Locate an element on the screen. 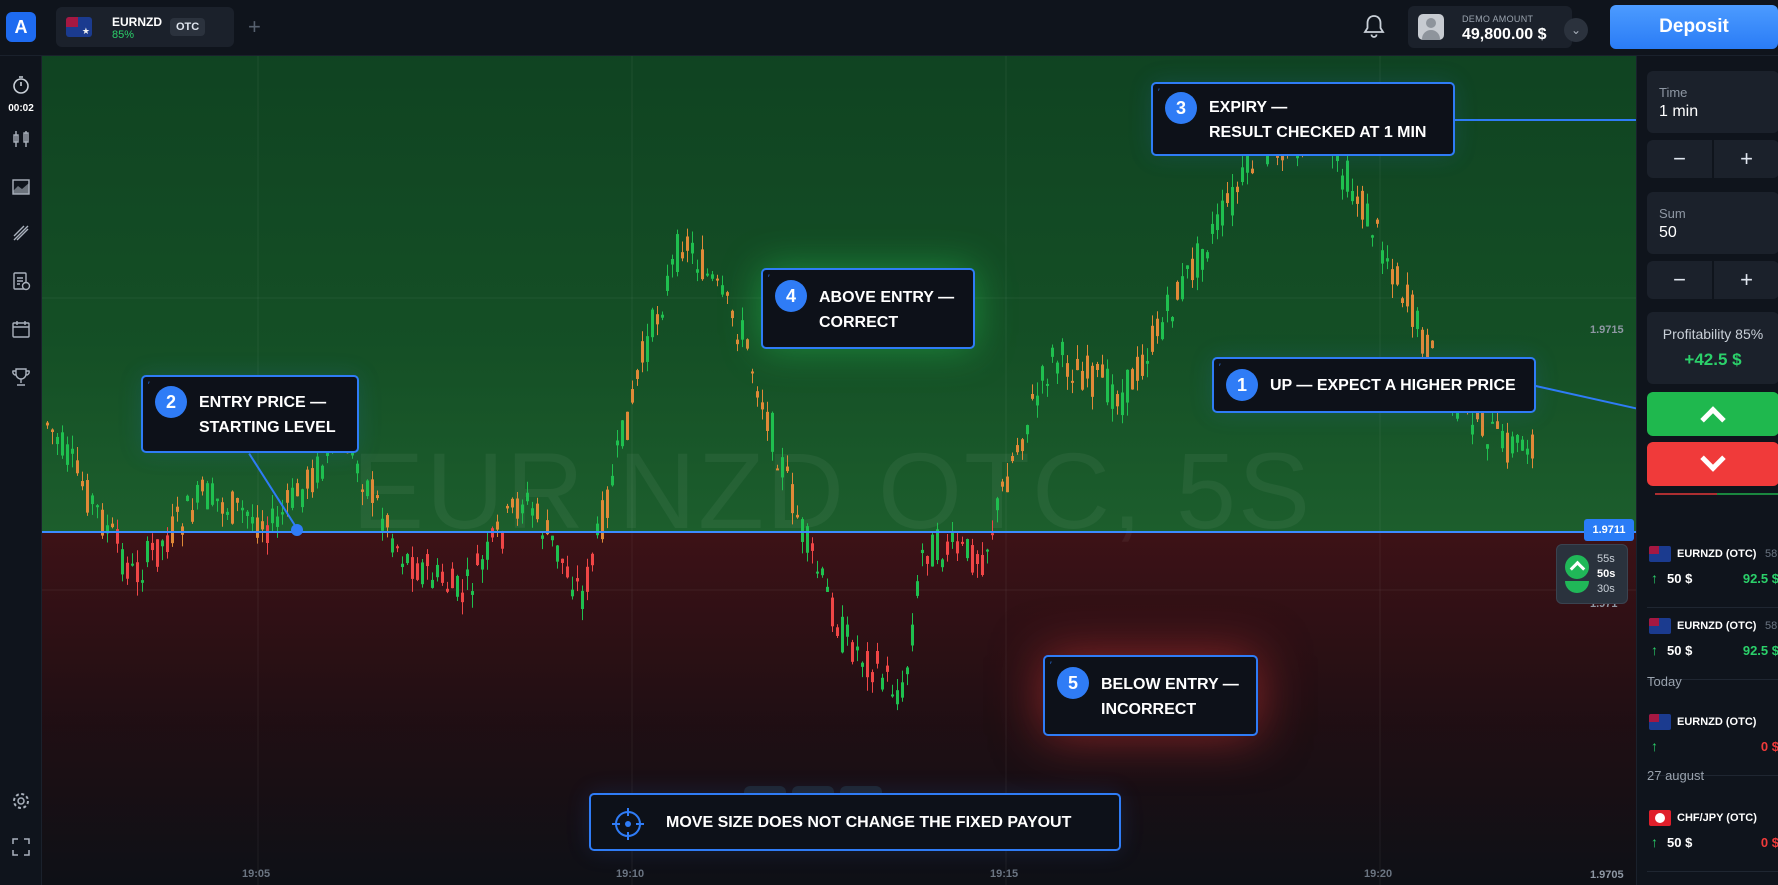 This screenshot has width=1778, height=885. callout-number: 3 is located at coordinates (1181, 108).